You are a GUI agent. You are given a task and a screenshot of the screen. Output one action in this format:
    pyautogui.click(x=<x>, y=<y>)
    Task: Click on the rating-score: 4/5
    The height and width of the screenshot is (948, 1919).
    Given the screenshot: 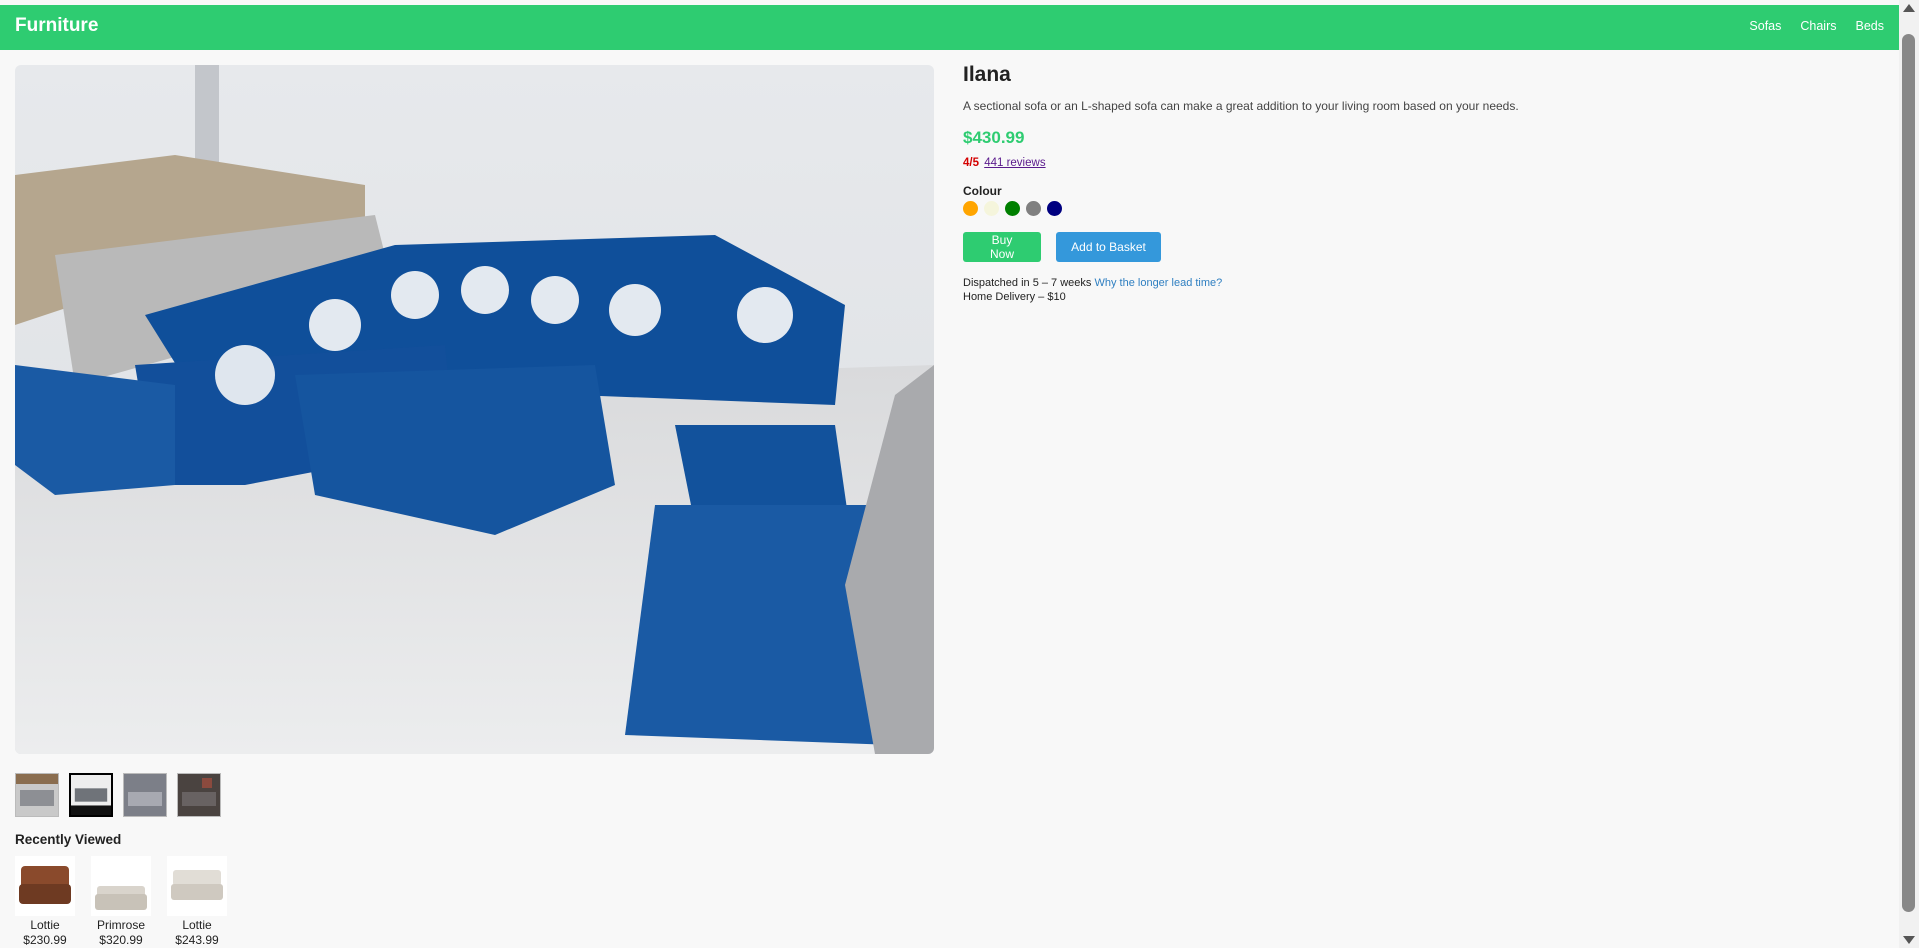 What is the action you would take?
    pyautogui.click(x=971, y=163)
    